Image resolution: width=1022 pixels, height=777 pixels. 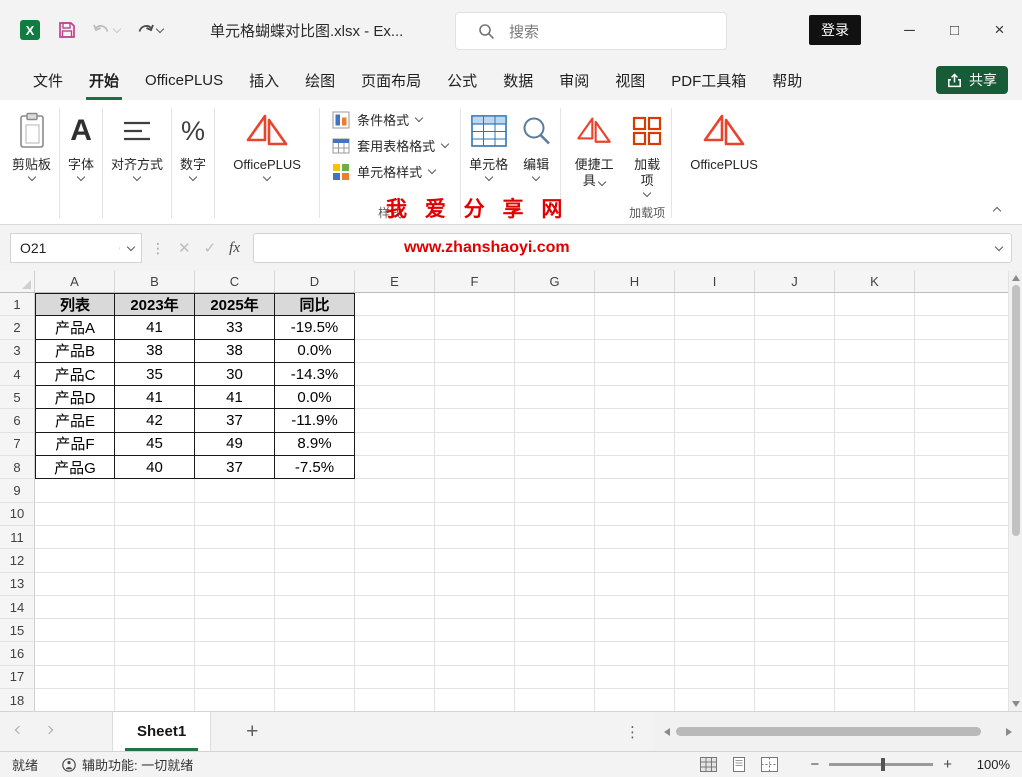 I want to click on cell-styles-button: 单元格样式, so click(x=390, y=171).